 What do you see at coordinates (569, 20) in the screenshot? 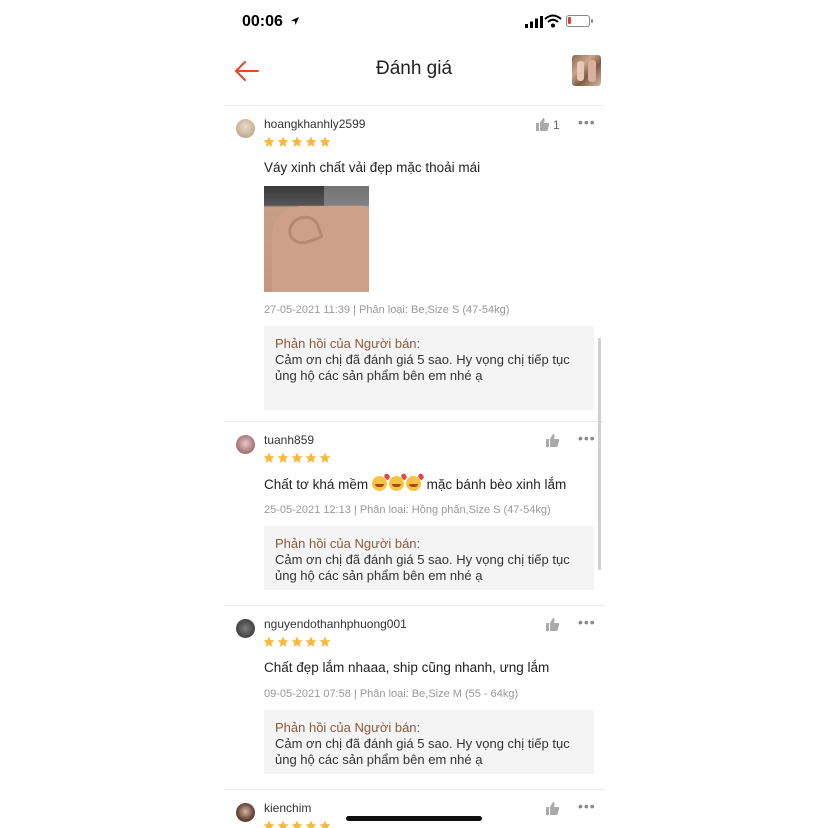
I see `battery-level` at bounding box center [569, 20].